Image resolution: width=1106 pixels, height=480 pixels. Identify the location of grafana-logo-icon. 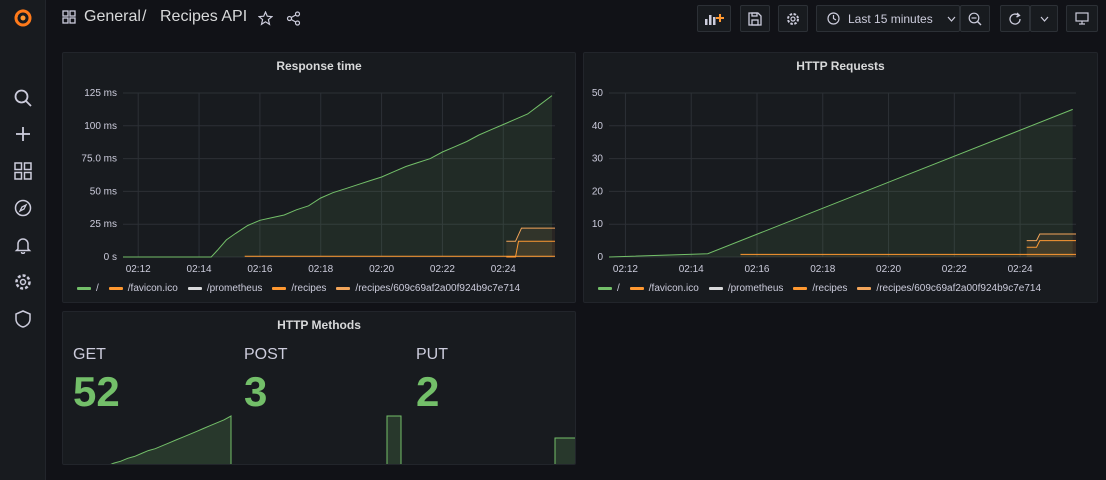
(23, 18).